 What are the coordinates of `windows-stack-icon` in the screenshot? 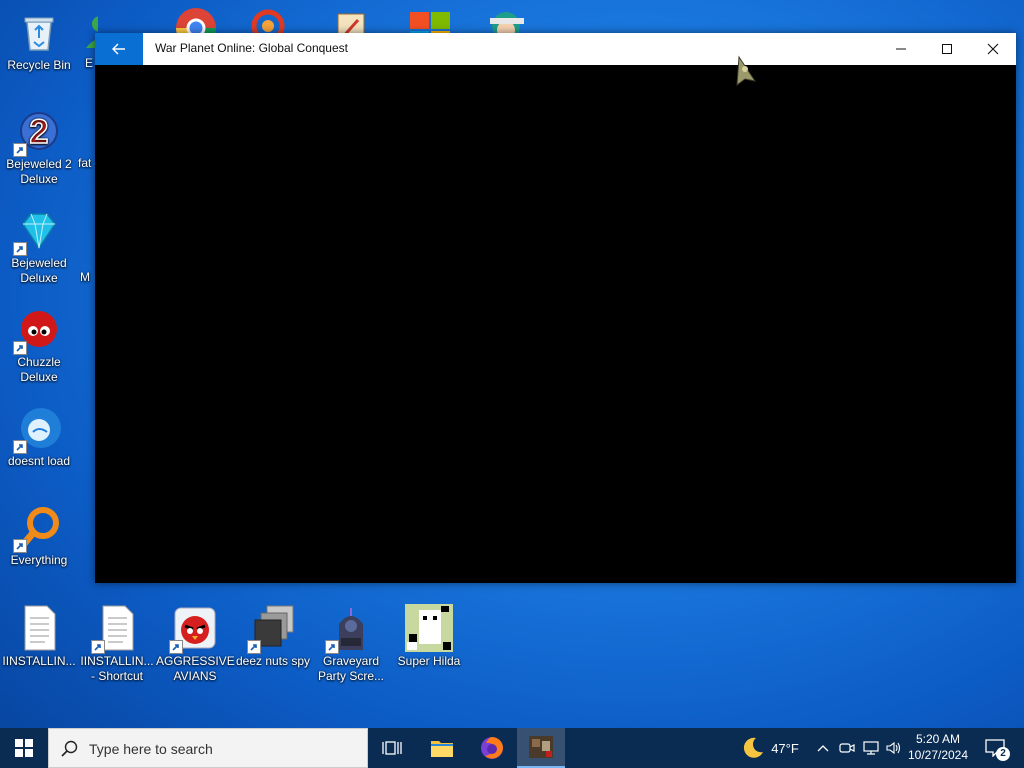 It's located at (272, 629).